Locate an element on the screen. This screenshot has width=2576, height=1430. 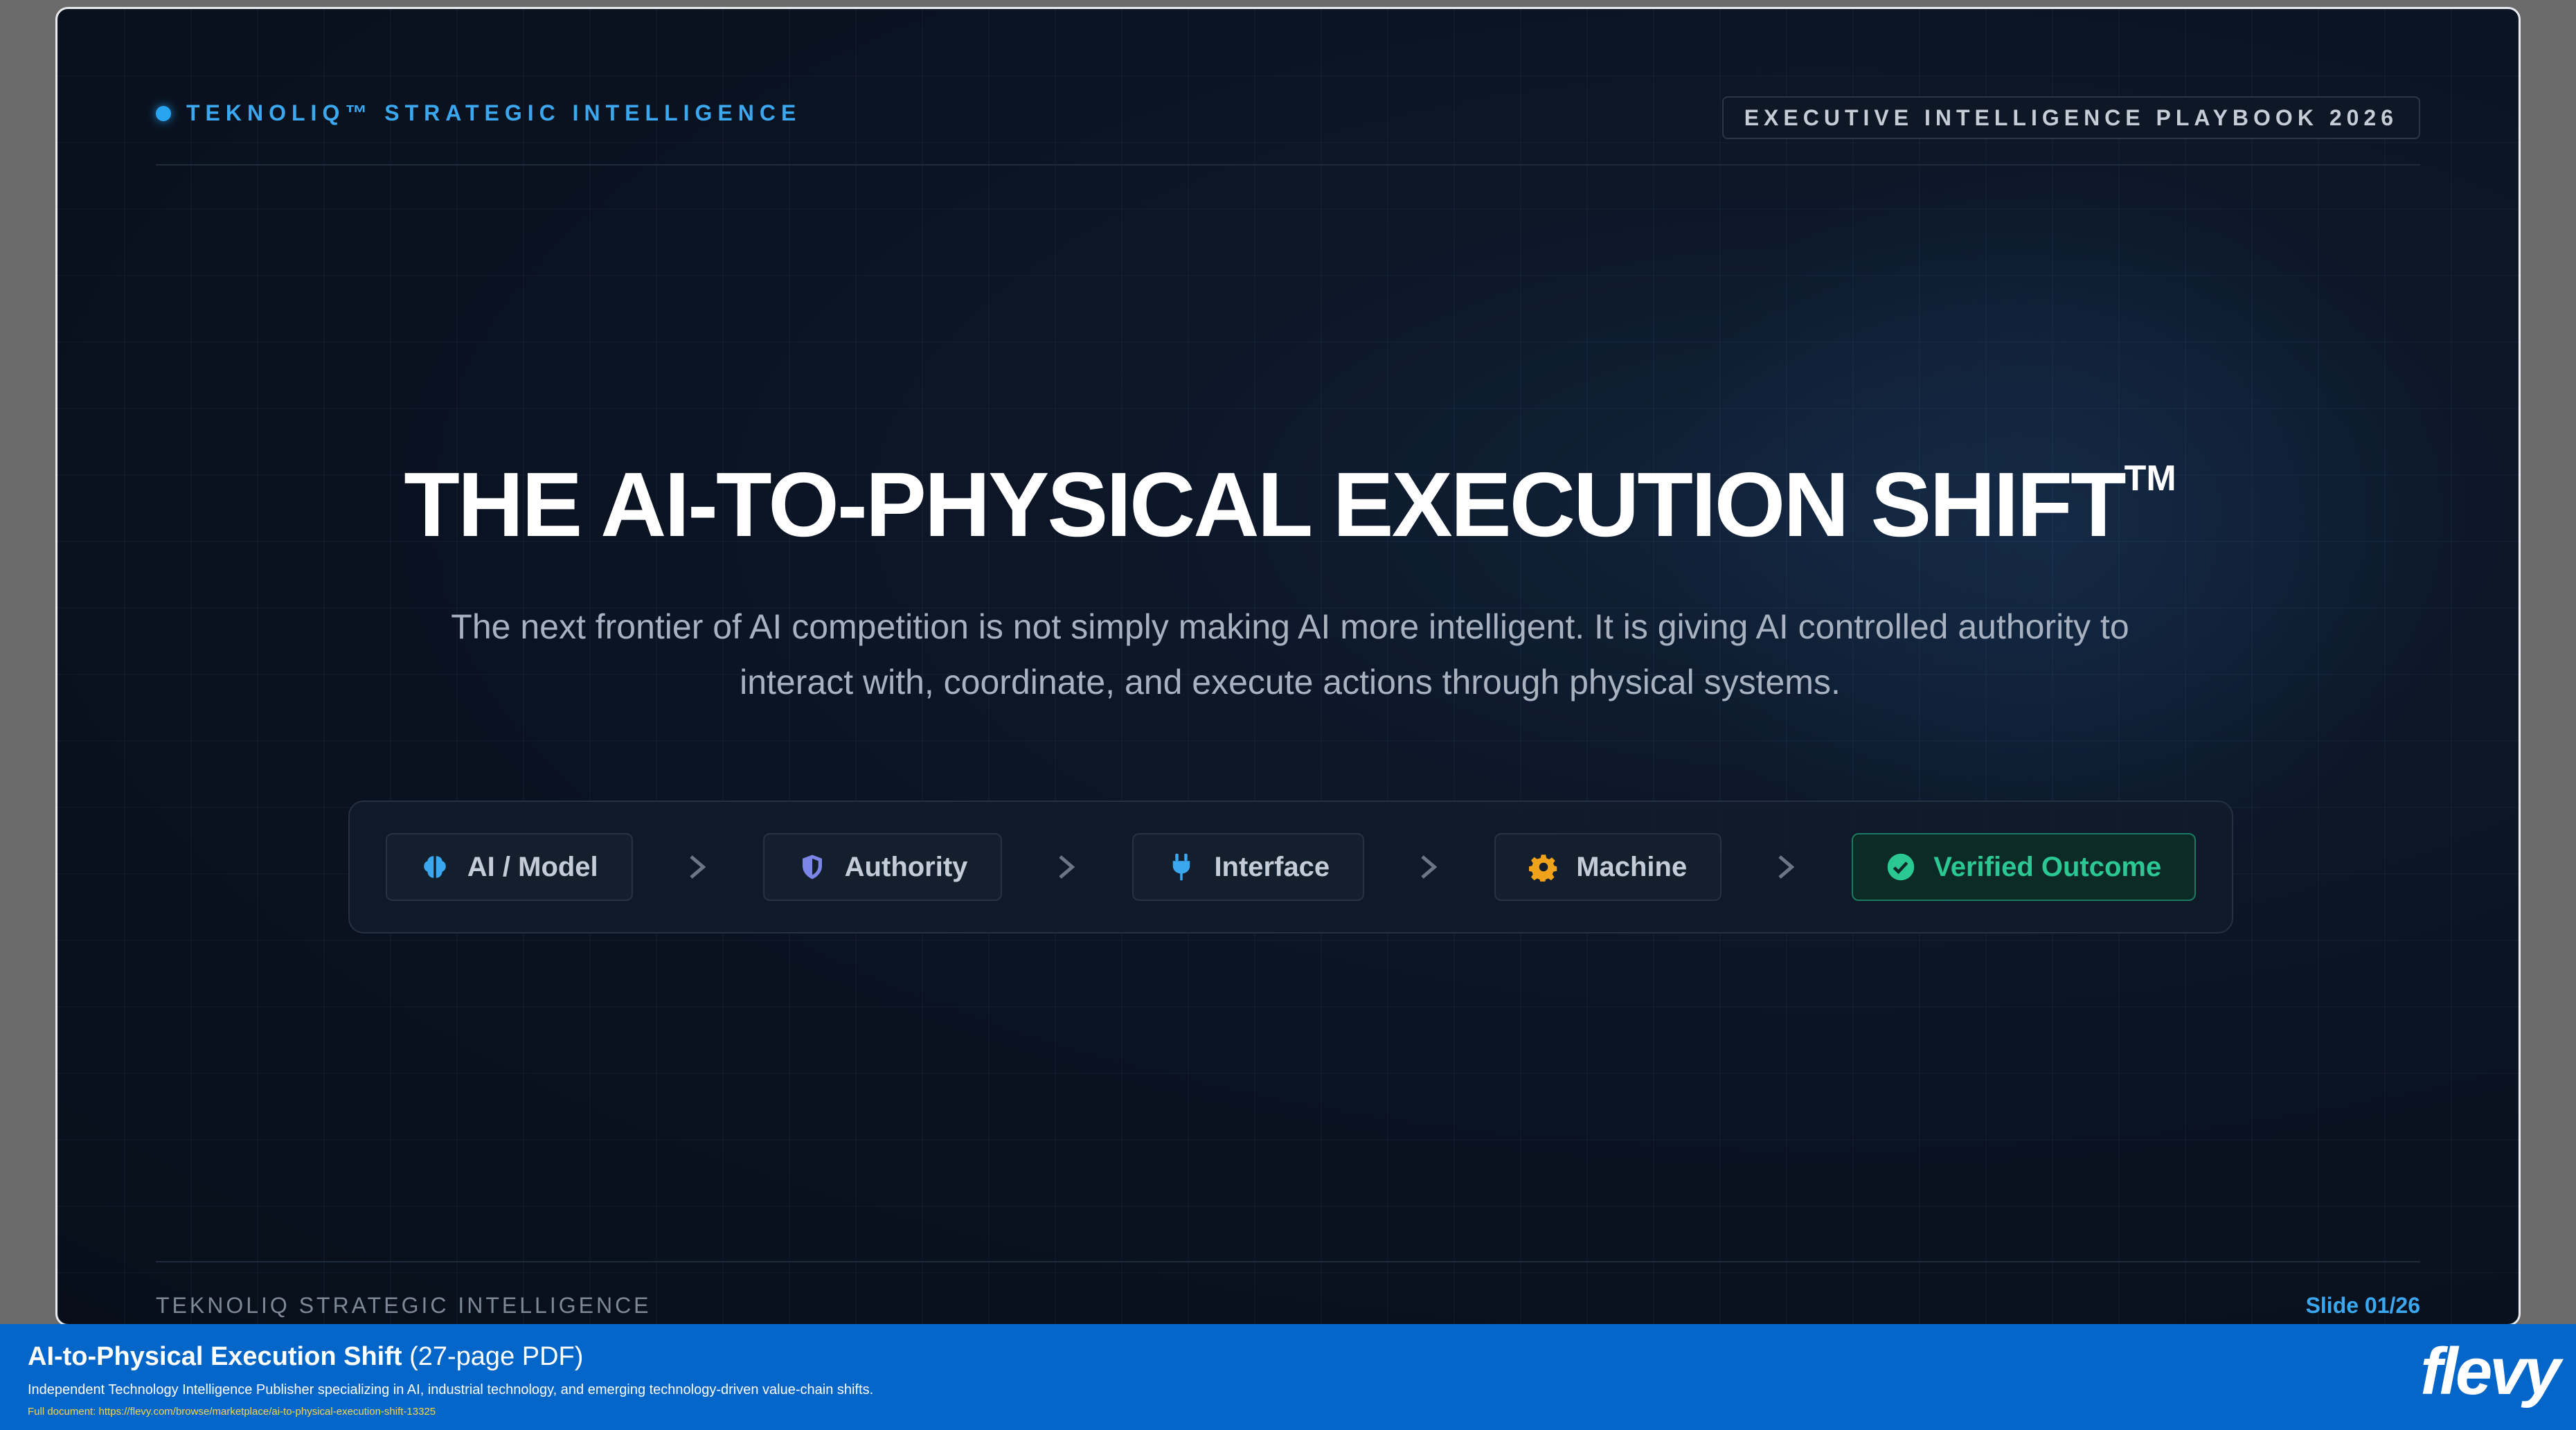
flow-step-label: AI / Model is located at coordinates (533, 866).